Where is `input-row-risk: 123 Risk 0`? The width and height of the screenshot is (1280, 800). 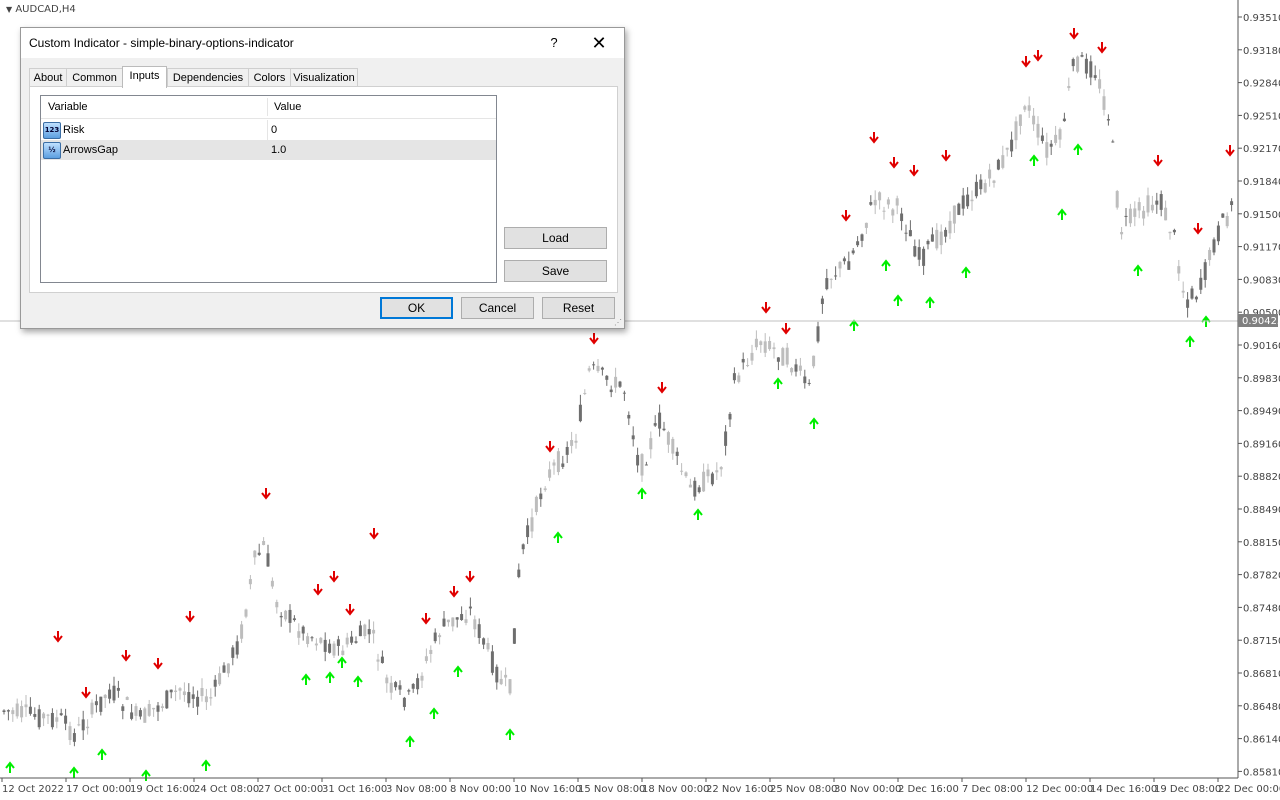 input-row-risk: 123 Risk 0 is located at coordinates (268, 130).